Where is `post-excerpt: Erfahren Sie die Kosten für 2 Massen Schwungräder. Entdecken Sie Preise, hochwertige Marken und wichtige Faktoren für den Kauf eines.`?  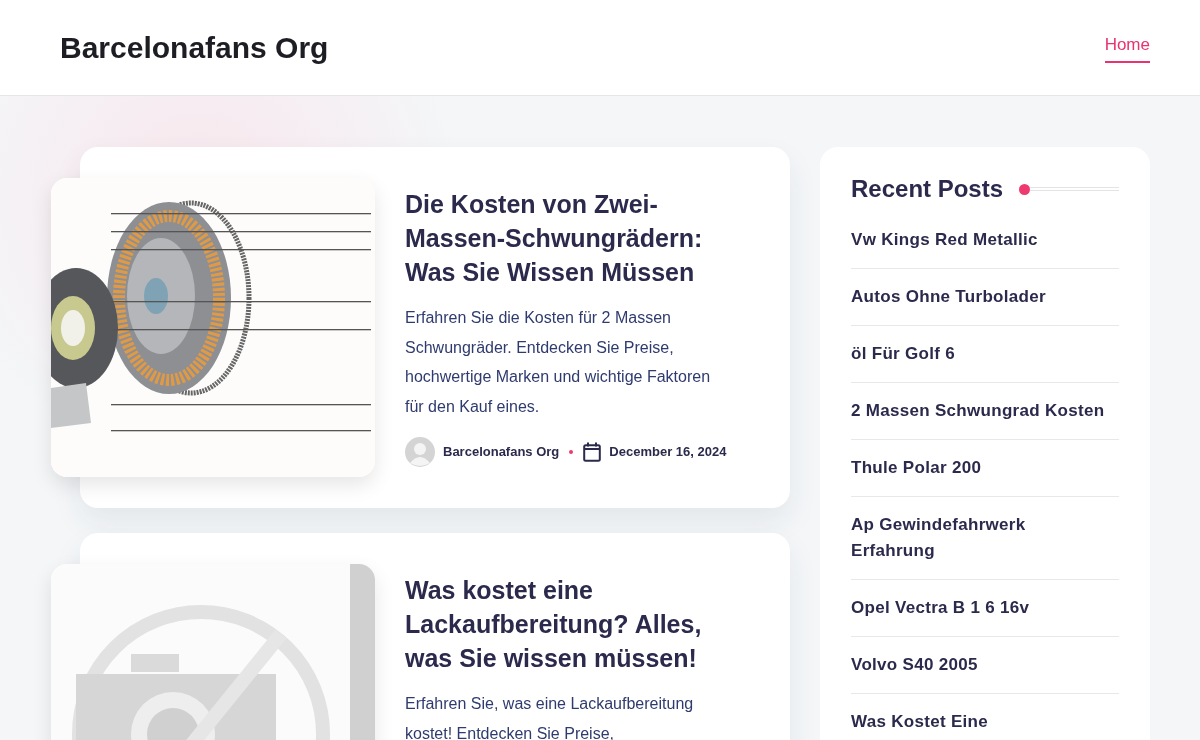 post-excerpt: Erfahren Sie die Kosten für 2 Massen Schwungräder. Entdecken Sie Preise, hochwertige Marken und wichtige Faktoren für den Kauf eines. is located at coordinates (558, 362).